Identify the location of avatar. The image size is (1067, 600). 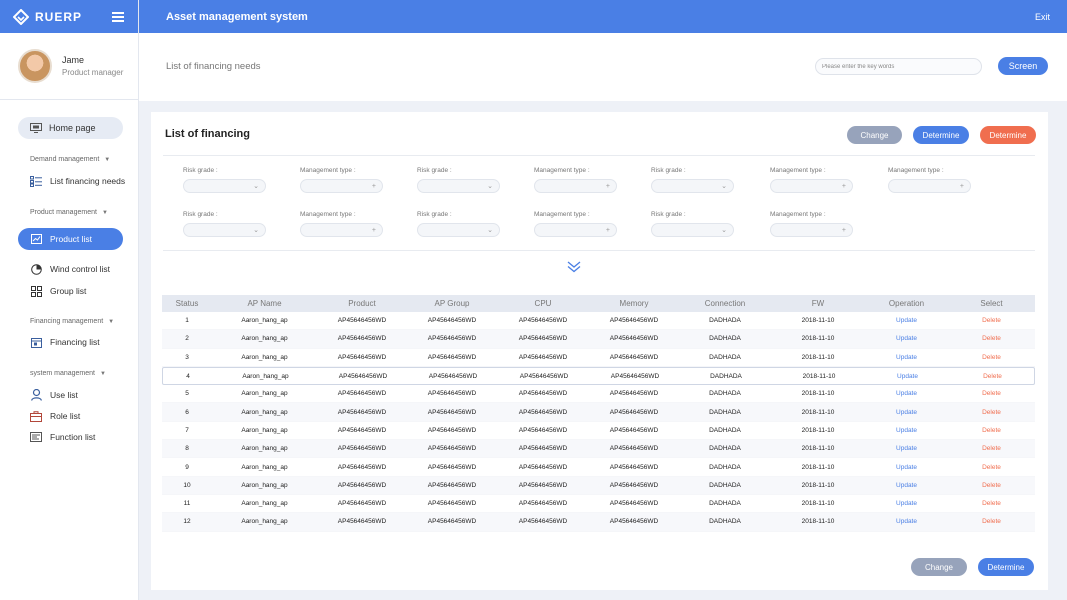
(35, 66).